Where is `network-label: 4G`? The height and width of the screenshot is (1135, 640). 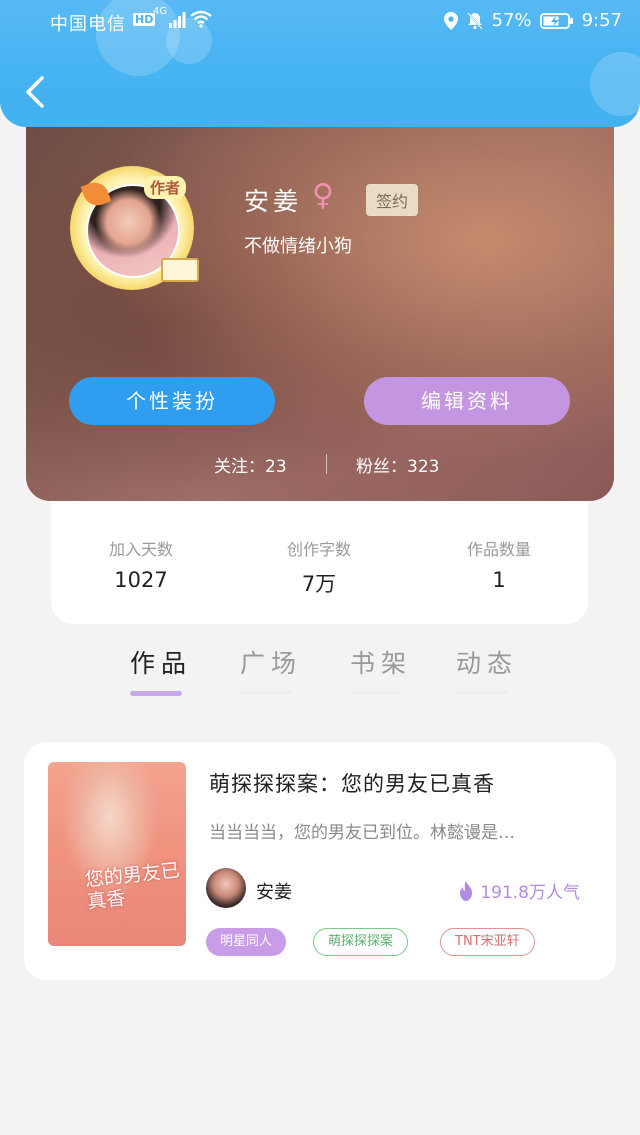
network-label: 4G is located at coordinates (160, 11).